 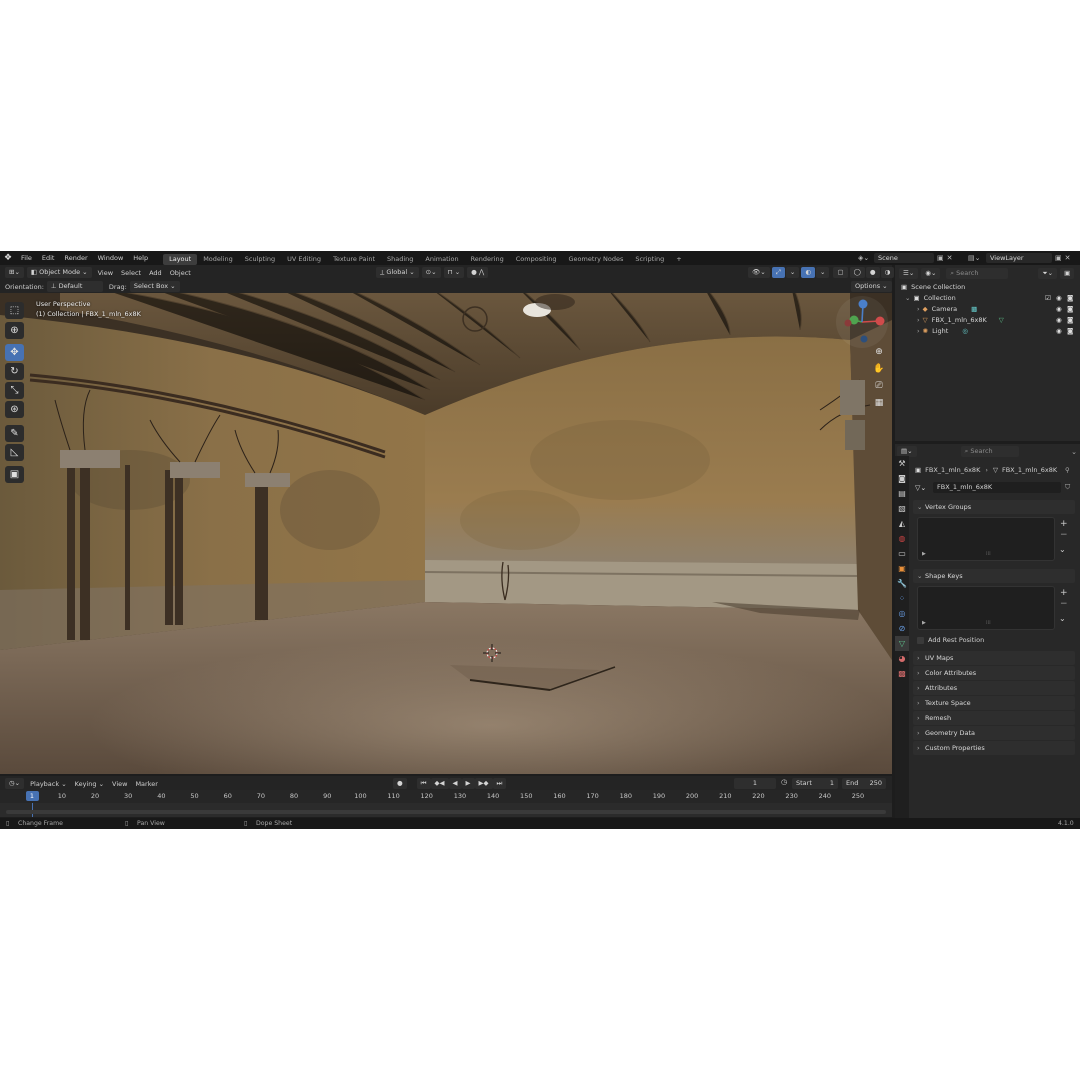 I want to click on render-tab-icon: ◙, so click(x=902, y=478).